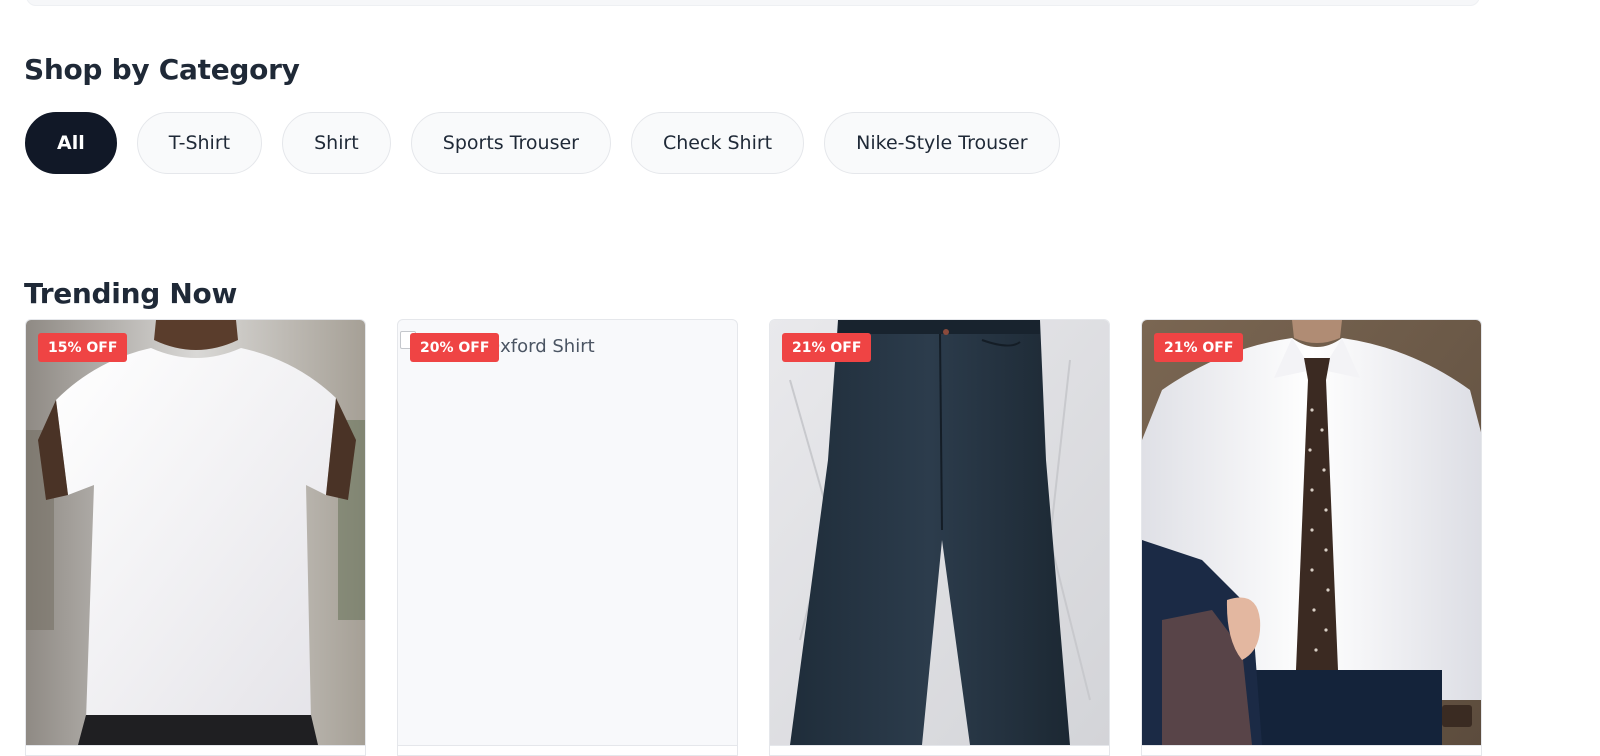 The height and width of the screenshot is (756, 1600). Describe the element at coordinates (718, 143) in the screenshot. I see `category-chip-check-shirt: Check Shirt` at that location.